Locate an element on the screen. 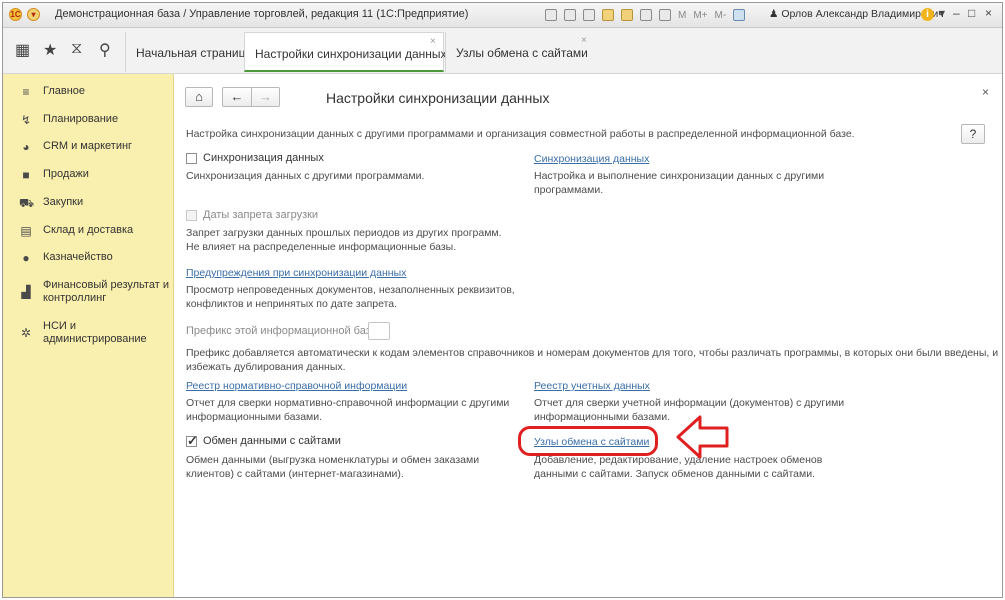 This screenshot has height=600, width=1005. history-icon: ⧖ is located at coordinates (76, 49).